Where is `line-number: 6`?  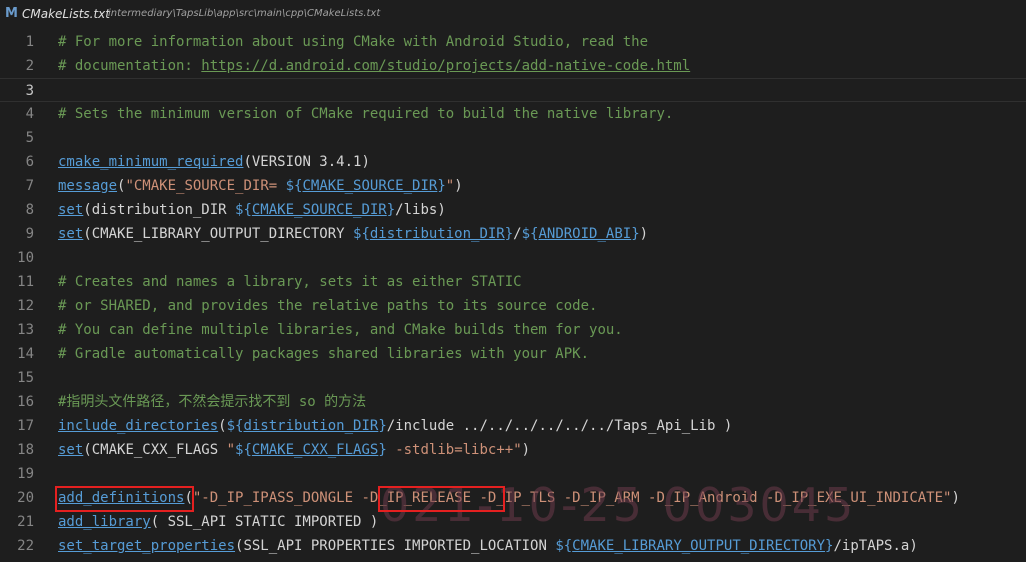
line-number: 6 is located at coordinates (29, 162).